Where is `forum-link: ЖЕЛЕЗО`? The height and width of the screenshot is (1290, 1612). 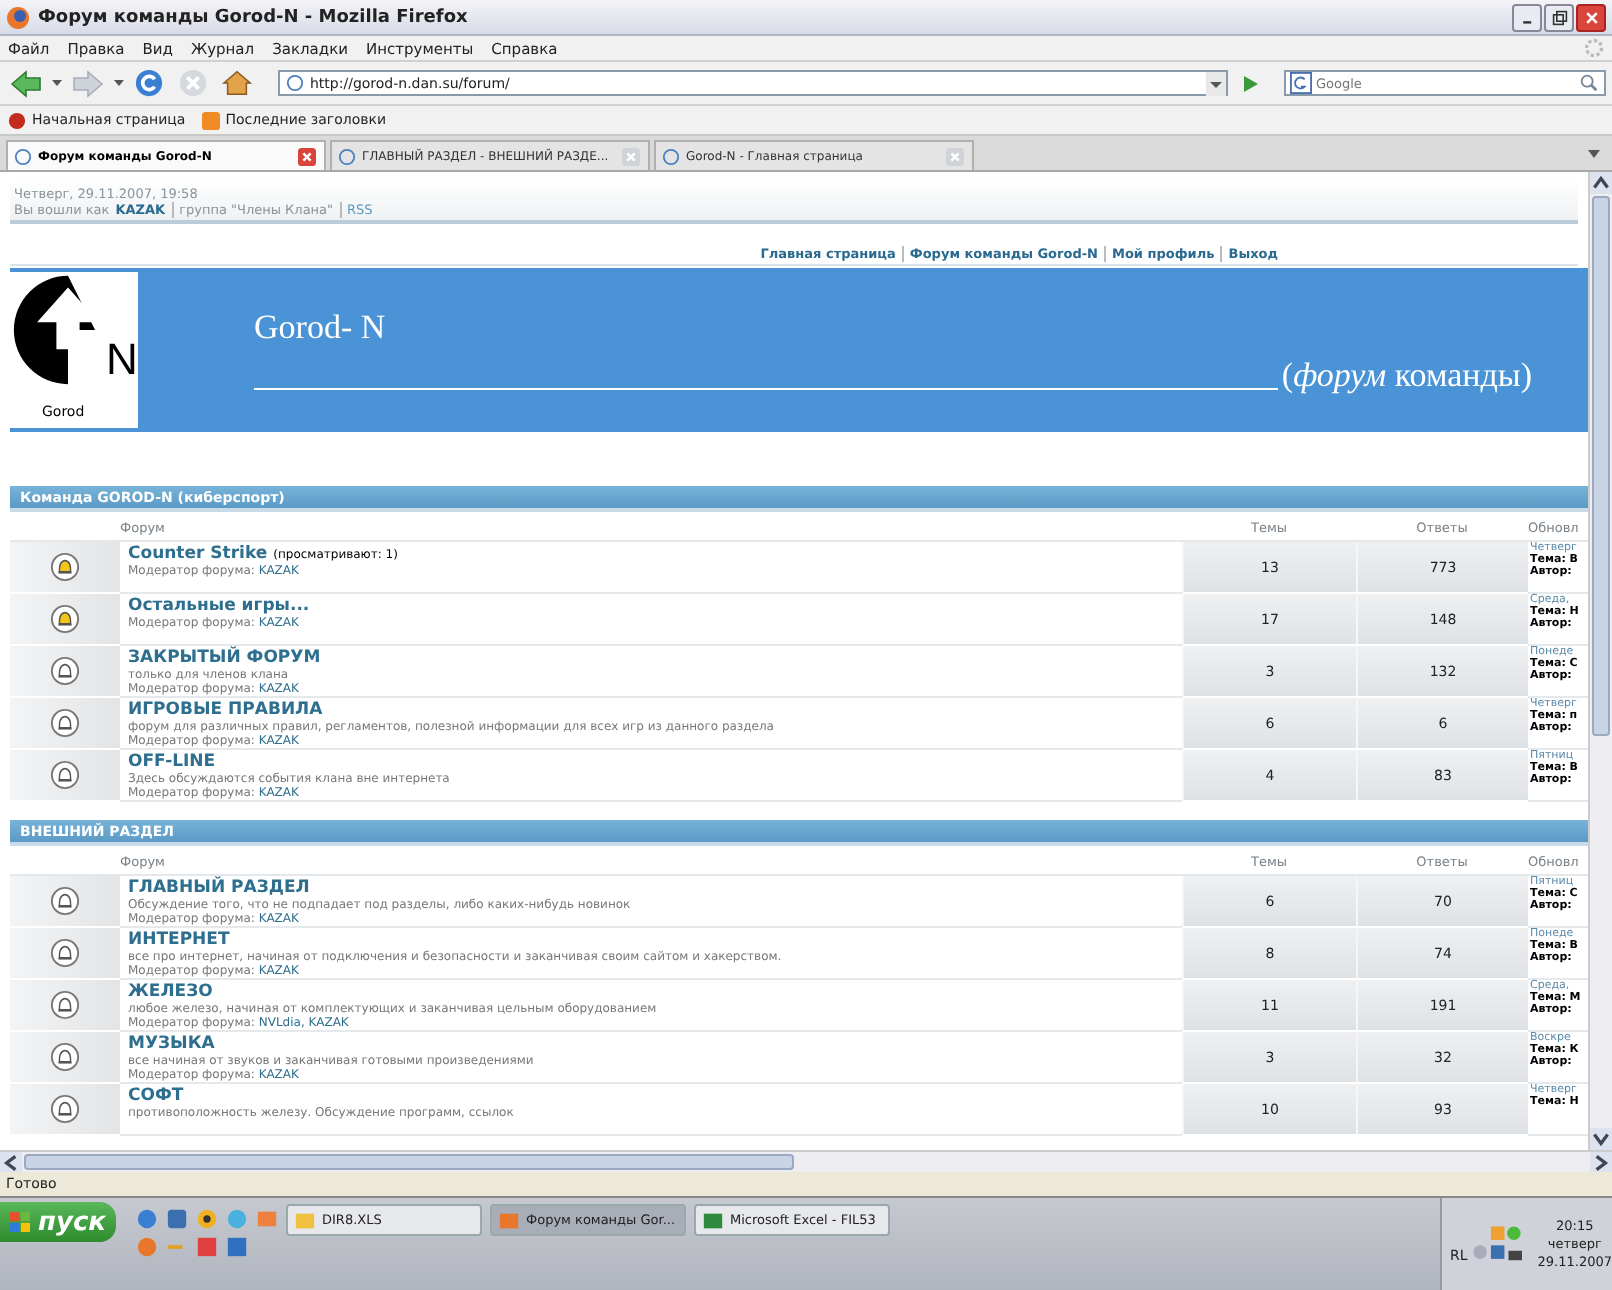
forum-link: ЖЕЛЕЗО is located at coordinates (170, 992).